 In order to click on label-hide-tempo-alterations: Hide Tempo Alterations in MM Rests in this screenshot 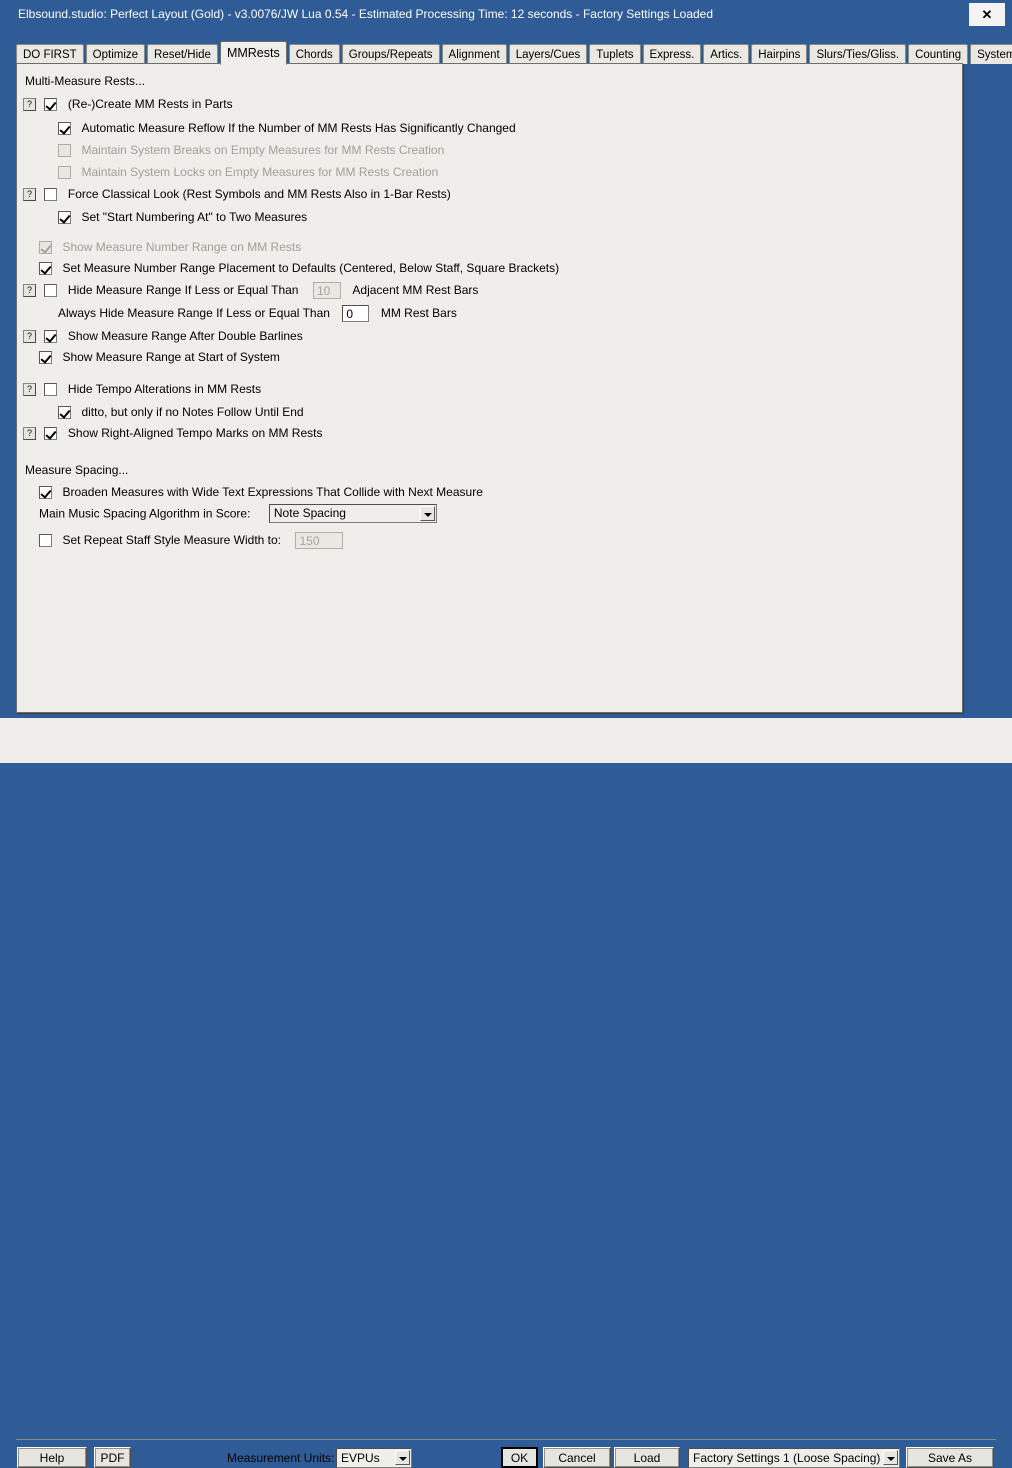, I will do `click(164, 389)`.